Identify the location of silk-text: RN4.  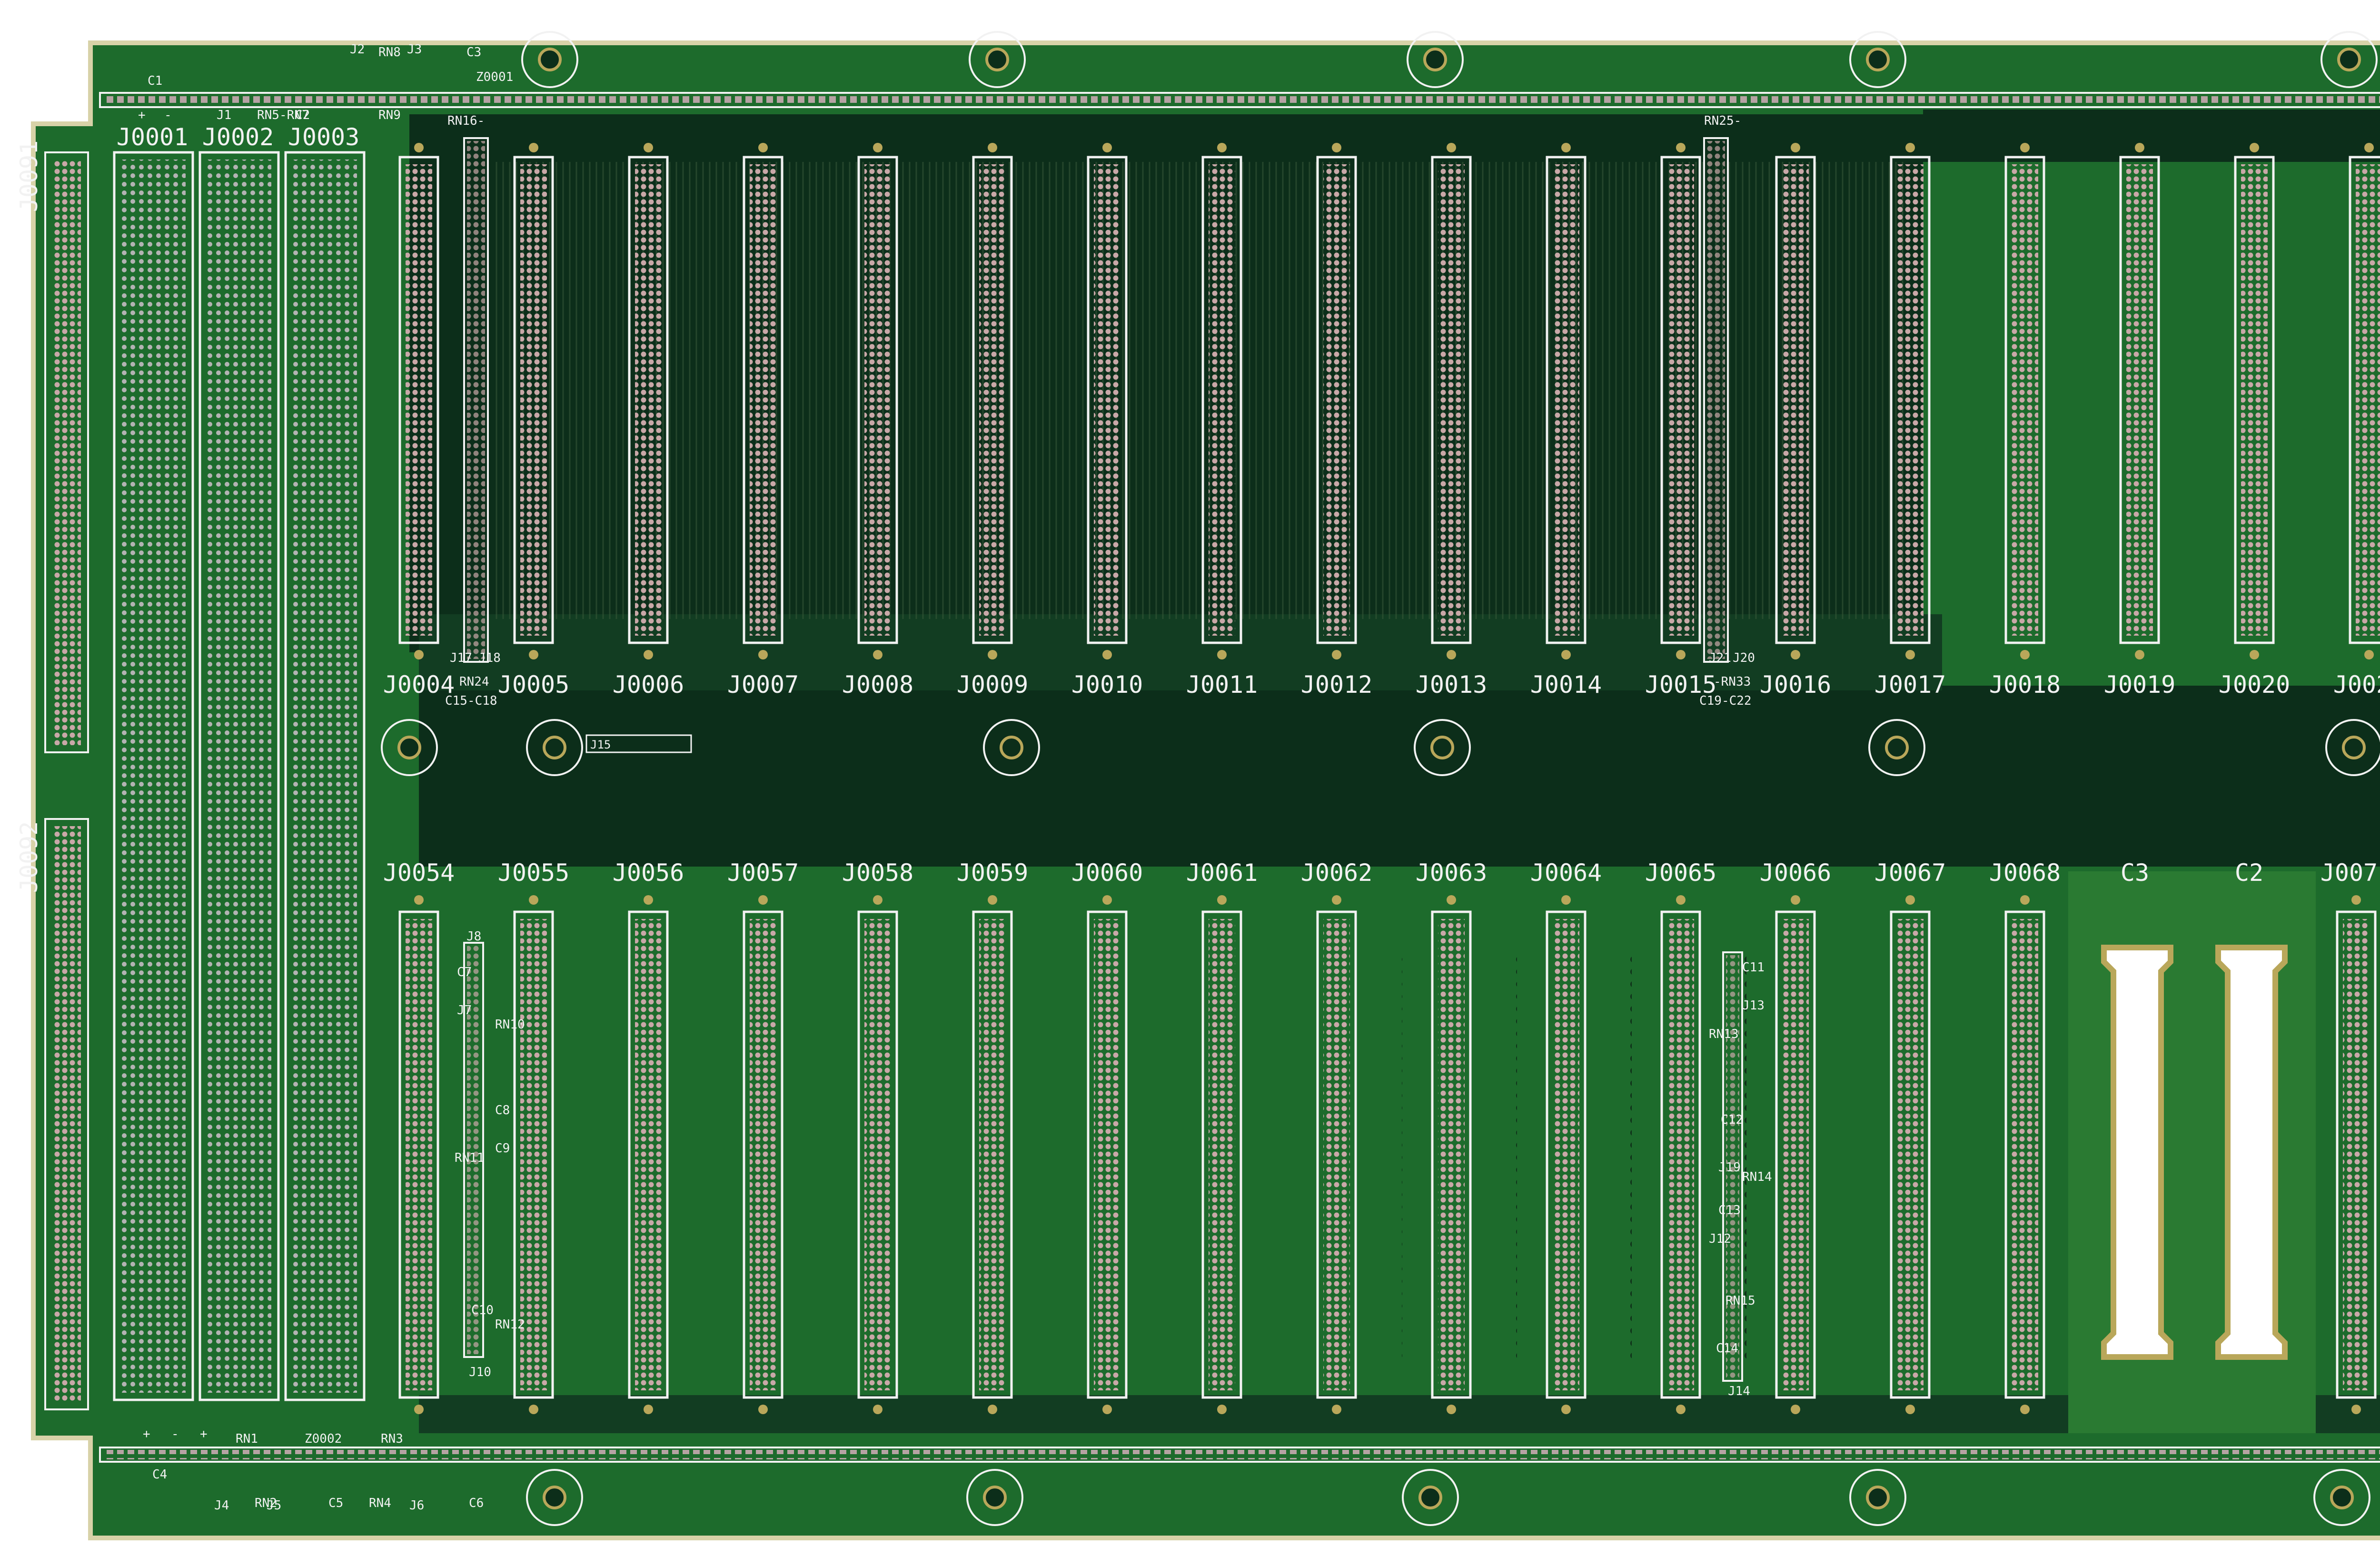
(380, 1503).